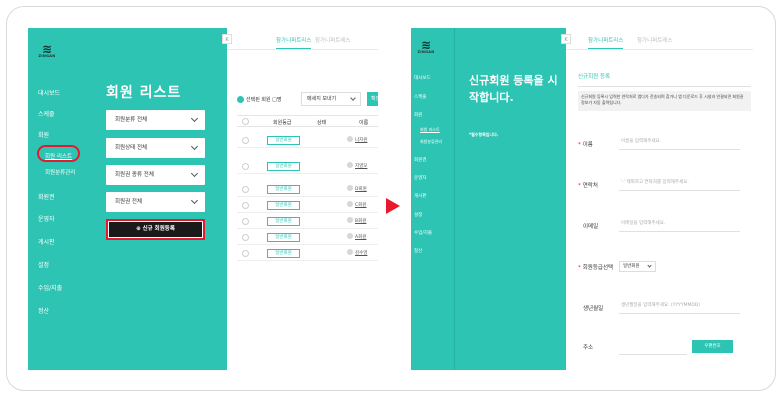 The image size is (782, 397). What do you see at coordinates (653, 348) in the screenshot?
I see `address-input` at bounding box center [653, 348].